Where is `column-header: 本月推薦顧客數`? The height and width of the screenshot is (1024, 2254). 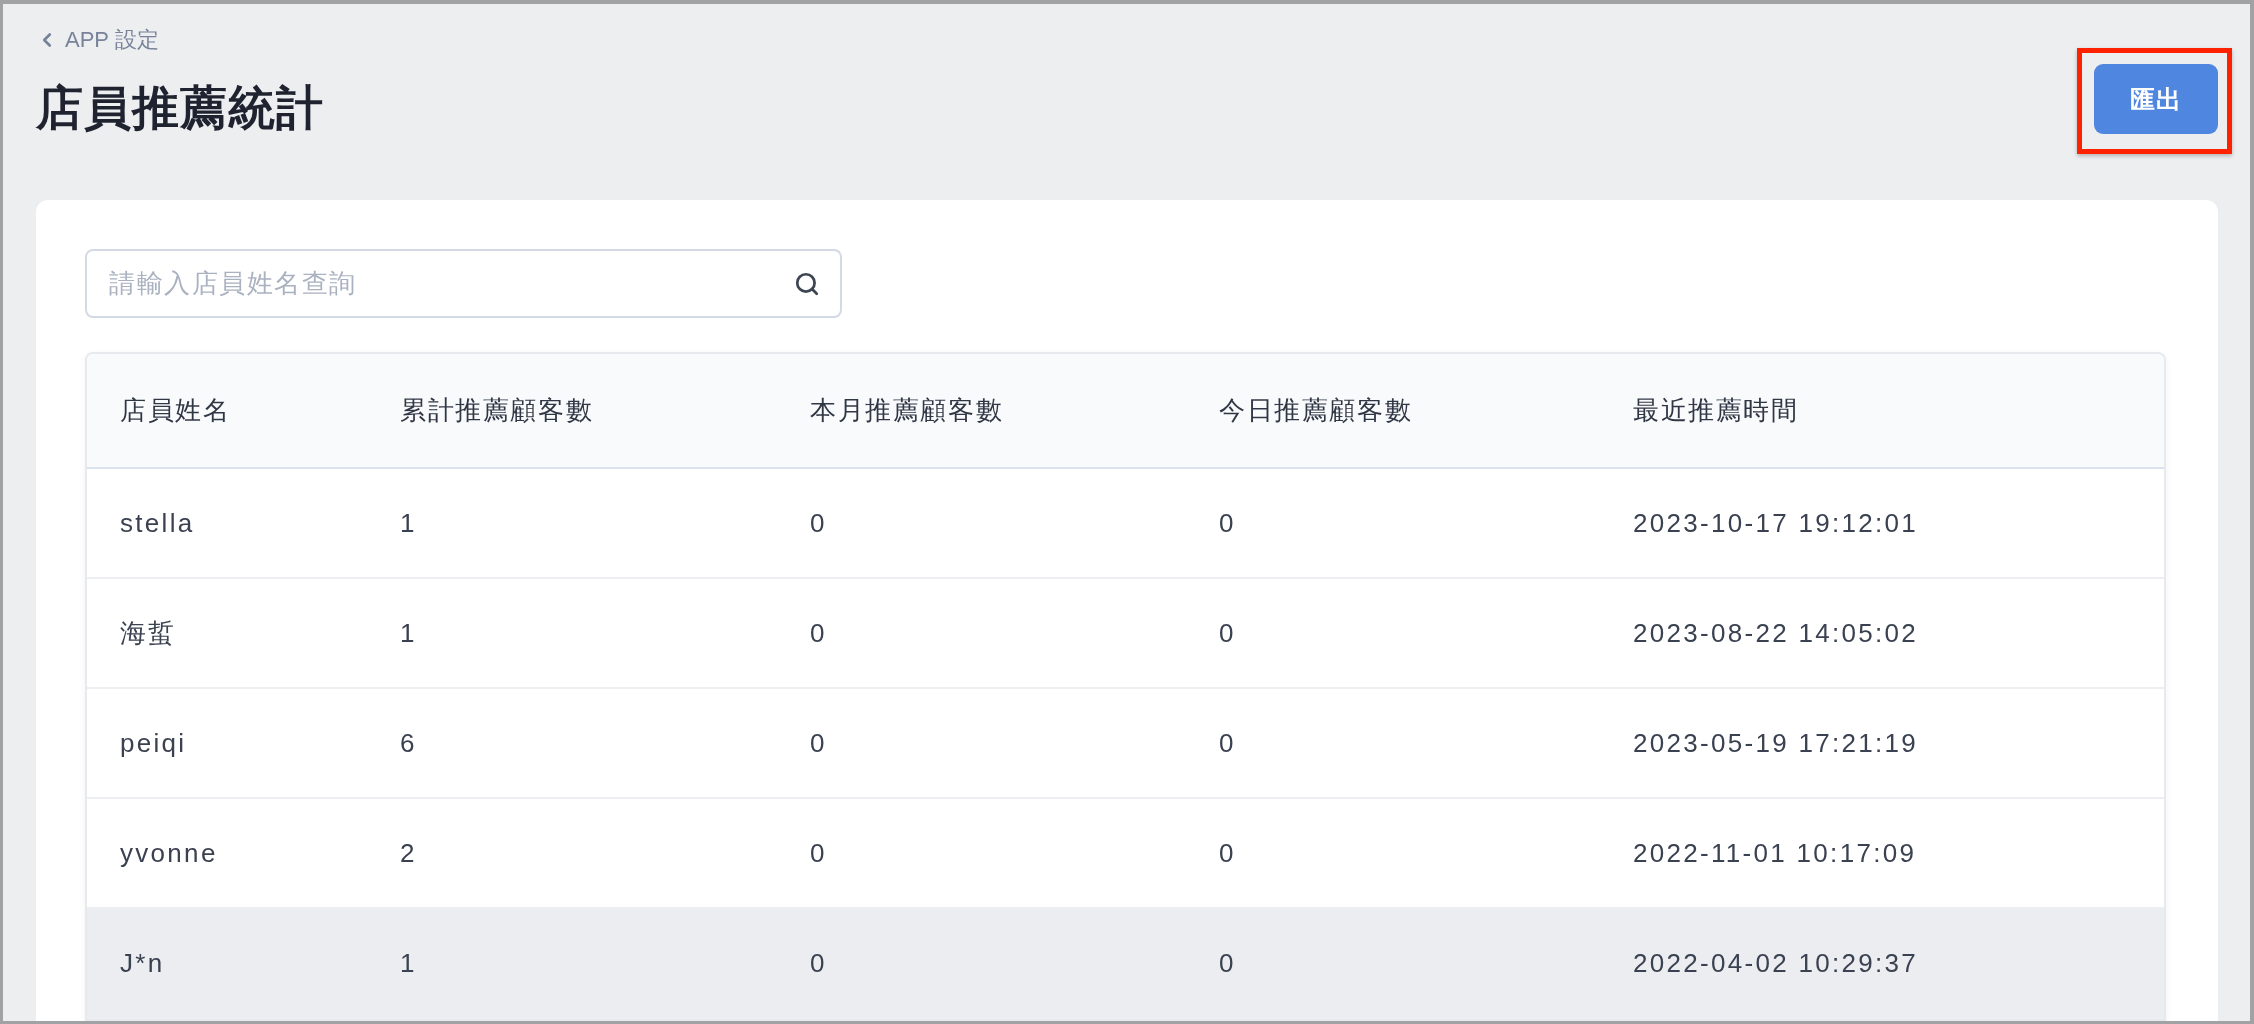 column-header: 本月推薦顧客數 is located at coordinates (907, 410).